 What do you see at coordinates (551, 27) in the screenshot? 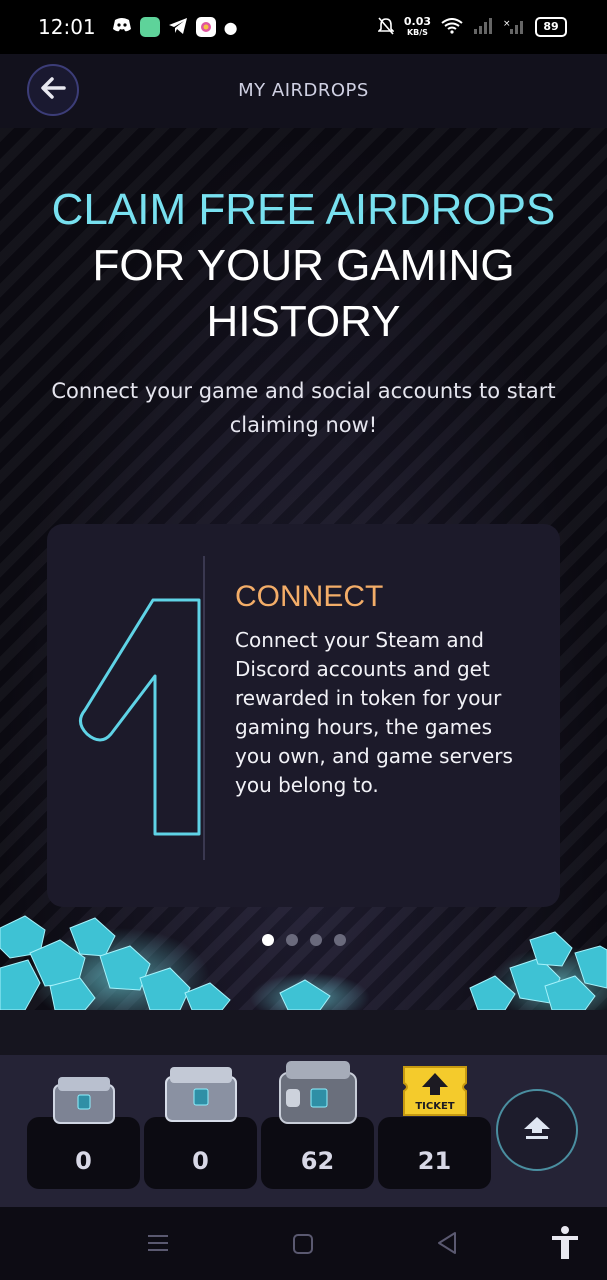
I see `battery-icon: 89` at bounding box center [551, 27].